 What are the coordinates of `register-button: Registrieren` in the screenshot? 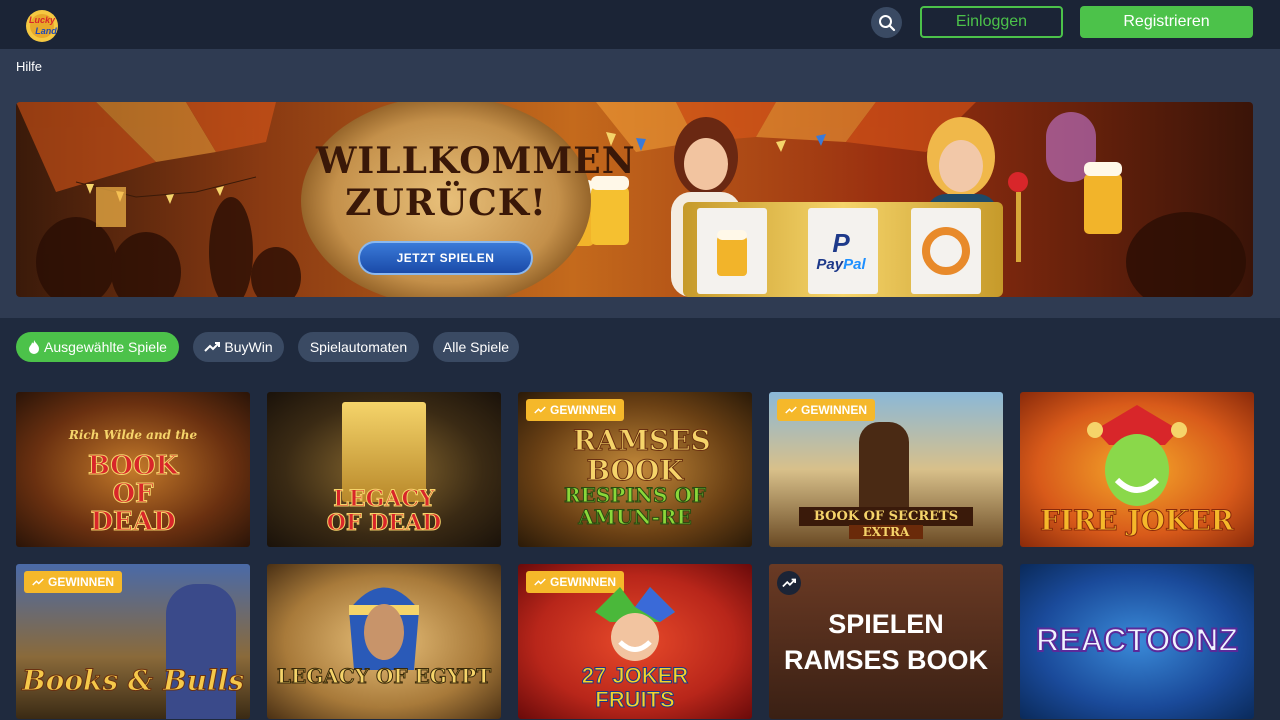 It's located at (1166, 22).